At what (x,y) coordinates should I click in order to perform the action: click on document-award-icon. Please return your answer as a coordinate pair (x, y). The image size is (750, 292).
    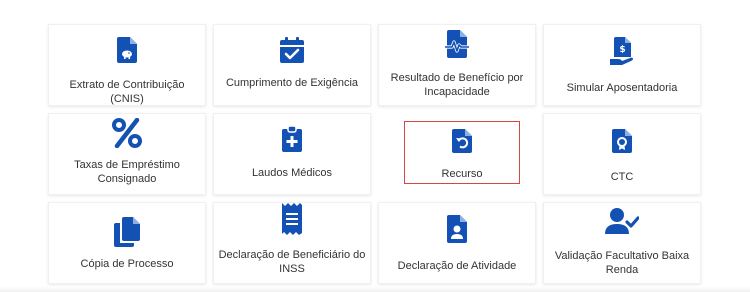
    Looking at the image, I should click on (622, 141).